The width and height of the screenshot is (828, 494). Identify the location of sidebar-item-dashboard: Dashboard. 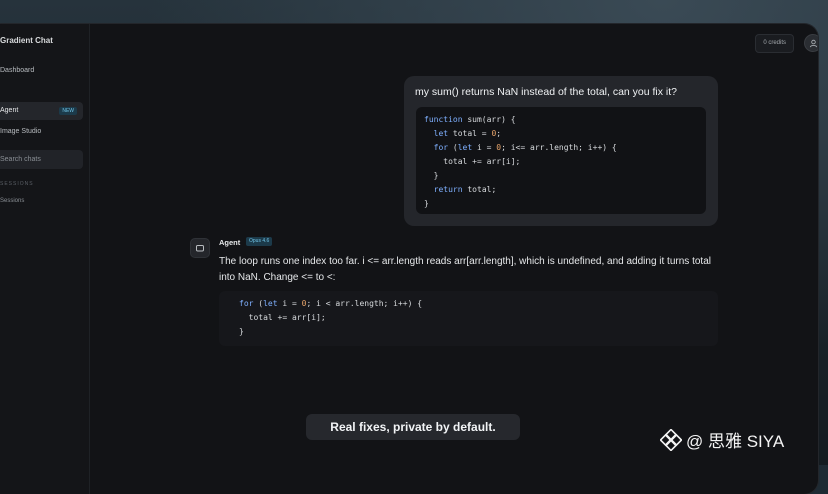
(41, 71).